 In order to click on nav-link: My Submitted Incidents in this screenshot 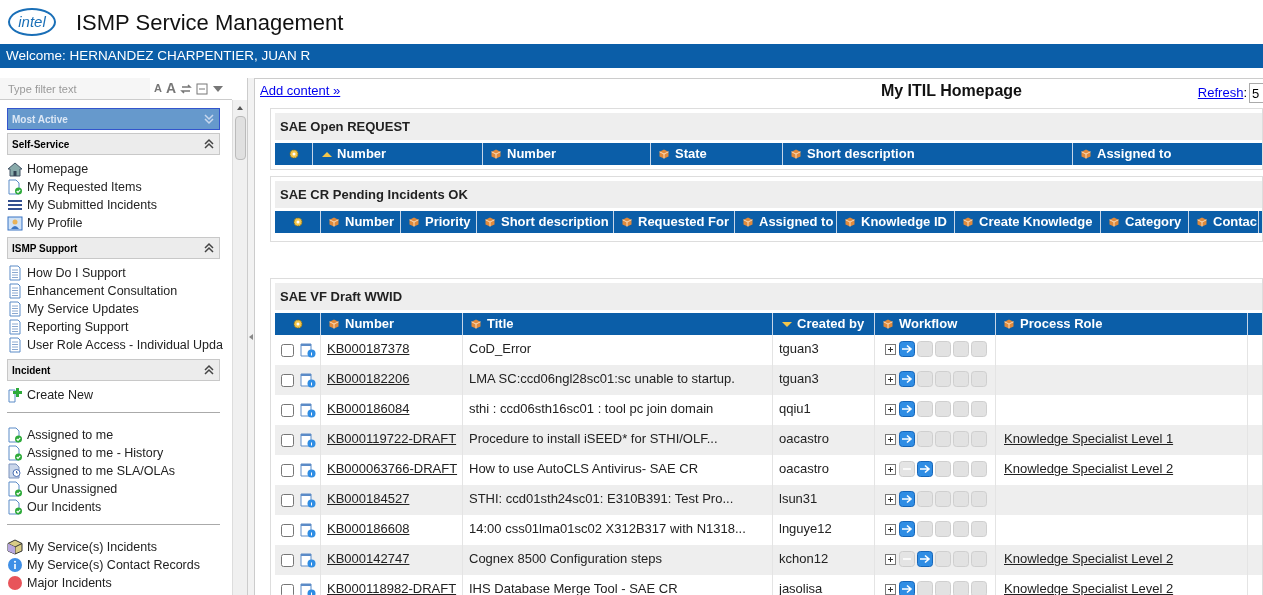, I will do `click(92, 205)`.